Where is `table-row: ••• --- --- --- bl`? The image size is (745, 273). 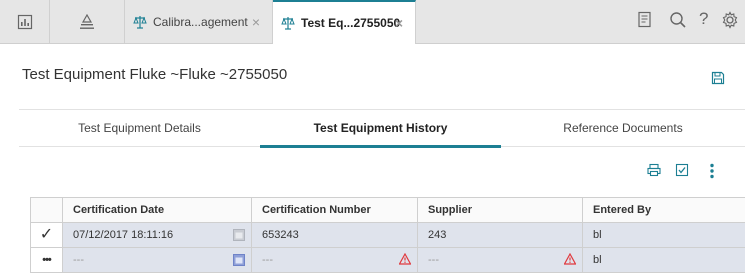
table-row: ••• --- --- --- bl is located at coordinates (388, 260).